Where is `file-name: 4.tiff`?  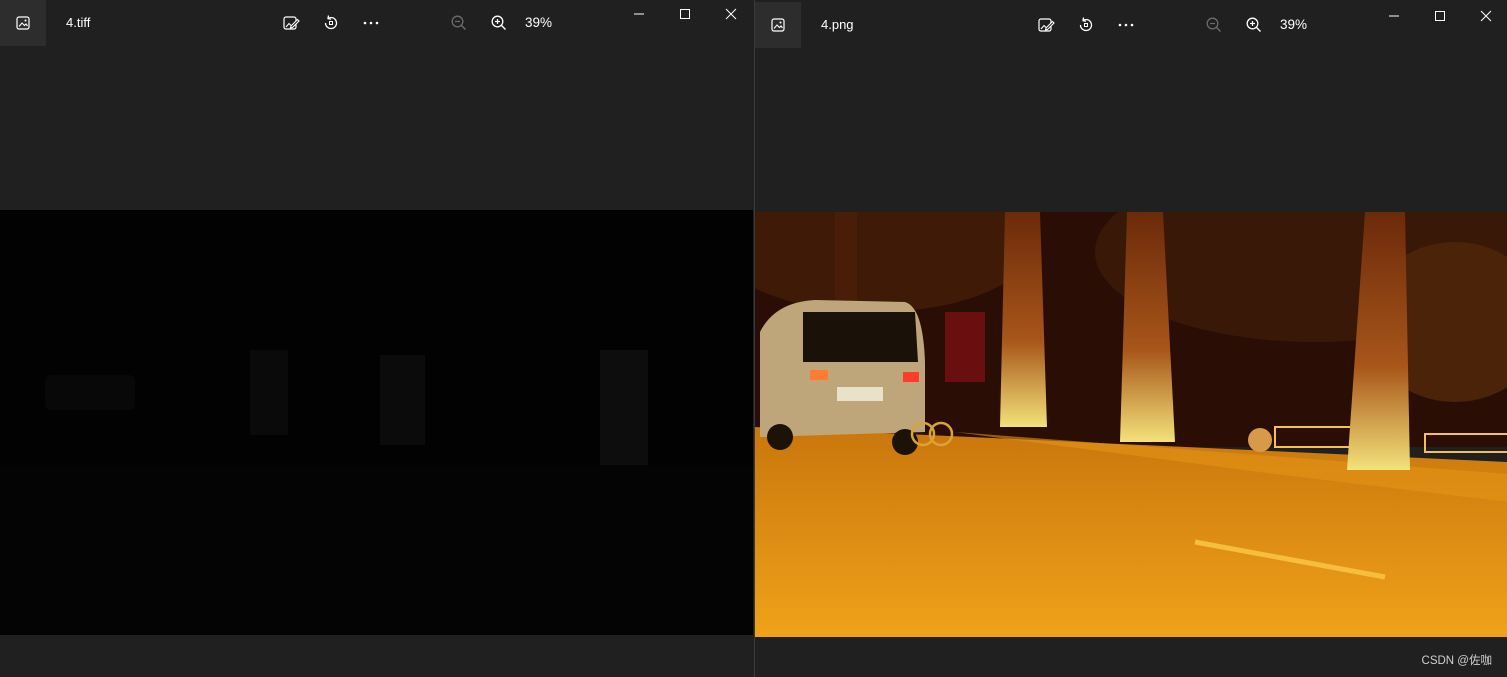 file-name: 4.tiff is located at coordinates (78, 22).